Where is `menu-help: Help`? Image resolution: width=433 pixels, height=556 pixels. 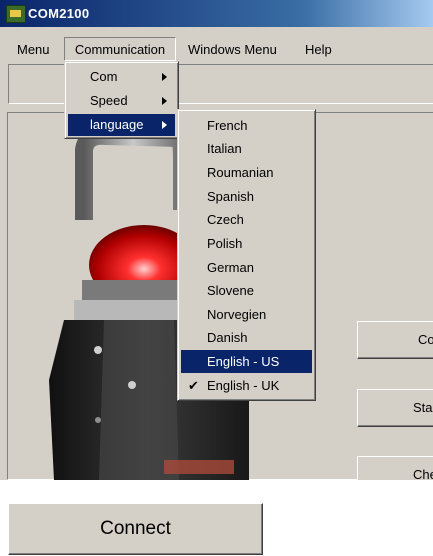 menu-help: Help is located at coordinates (318, 50).